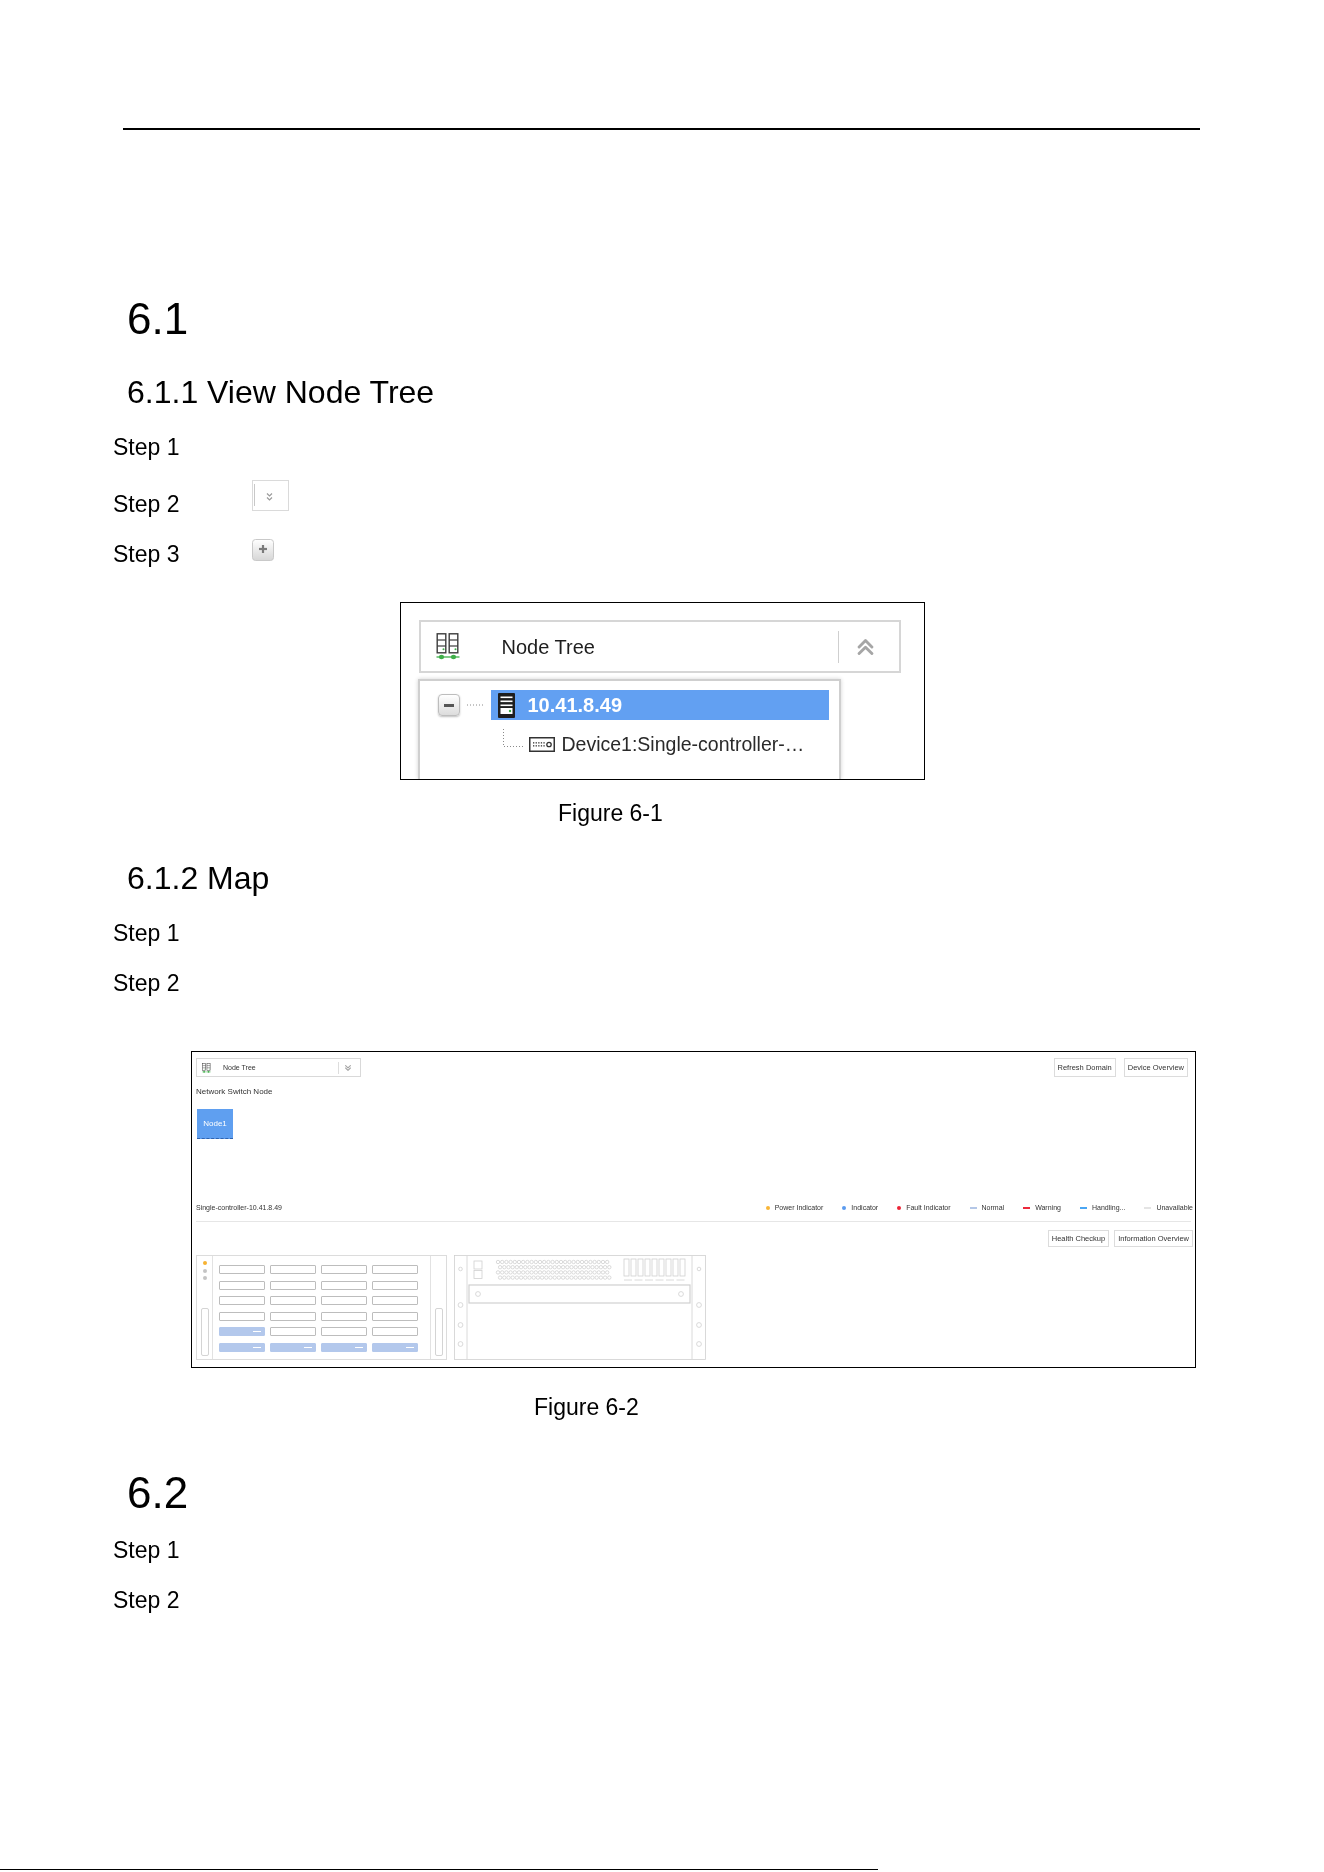 The width and height of the screenshot is (1324, 1872). Describe the element at coordinates (198, 878) in the screenshot. I see `subsection-heading: 6.1.2 Map` at that location.